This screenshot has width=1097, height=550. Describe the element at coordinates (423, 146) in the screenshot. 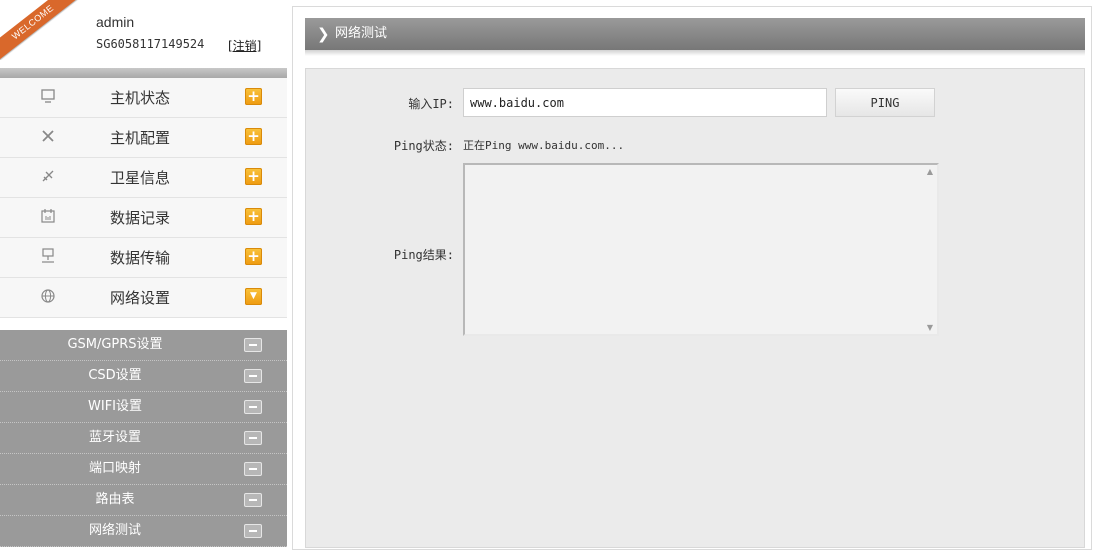

I see `ping-status-label: Ping状态:` at that location.